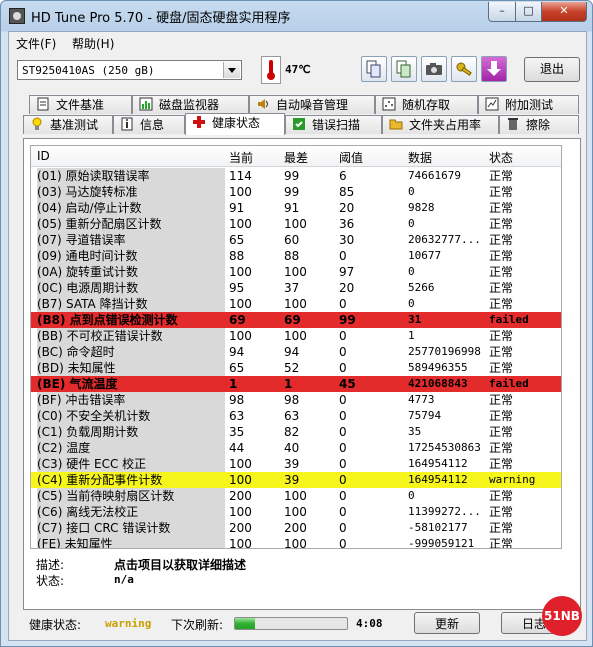  Describe the element at coordinates (292, 432) in the screenshot. I see `cell-worst: 82` at that location.